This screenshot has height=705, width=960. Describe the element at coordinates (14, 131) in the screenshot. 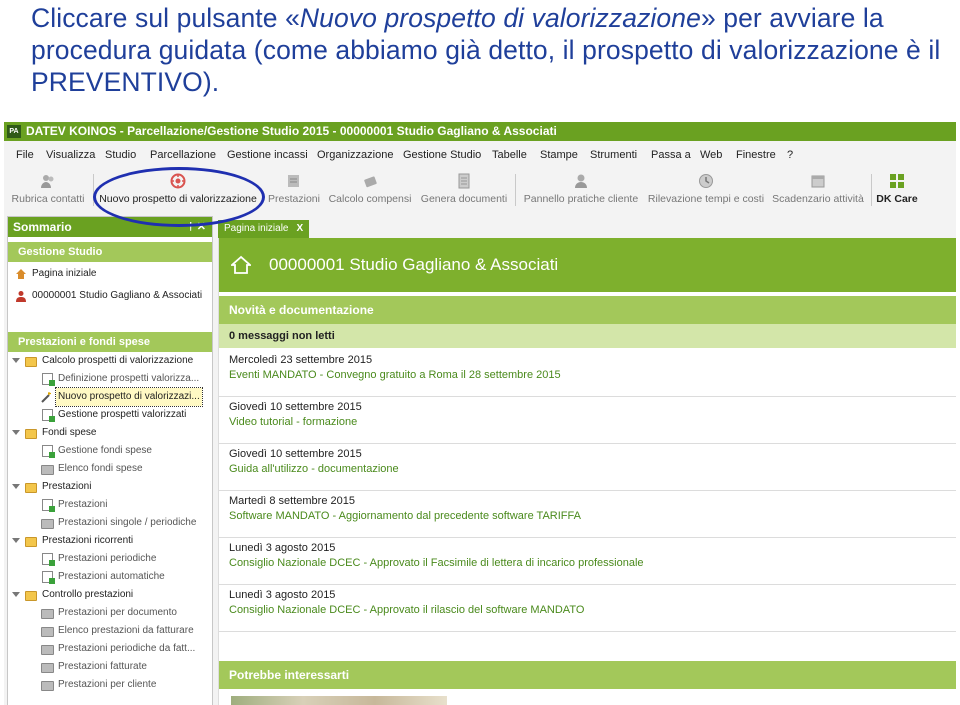

I see `app-logo-icon: PA` at that location.